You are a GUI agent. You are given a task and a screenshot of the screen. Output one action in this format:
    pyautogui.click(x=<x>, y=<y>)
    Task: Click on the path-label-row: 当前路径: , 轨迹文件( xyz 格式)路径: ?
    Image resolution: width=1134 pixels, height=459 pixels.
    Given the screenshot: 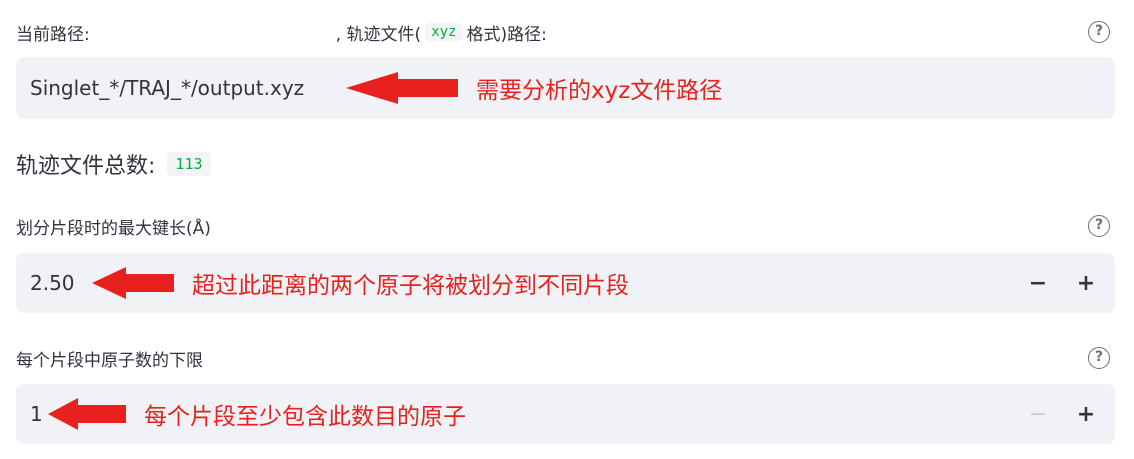 What is the action you would take?
    pyautogui.click(x=563, y=32)
    